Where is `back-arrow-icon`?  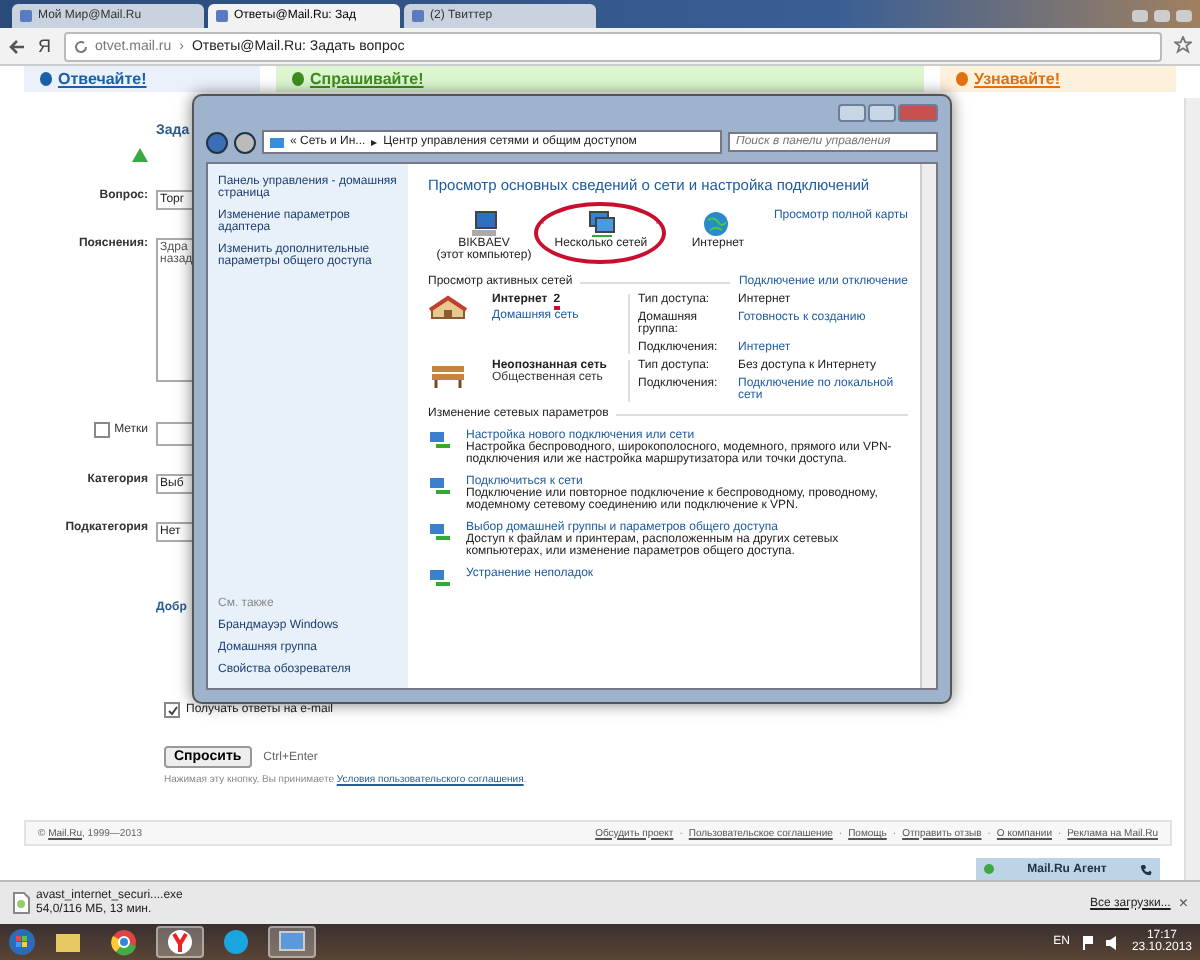
back-arrow-icon is located at coordinates (17, 46).